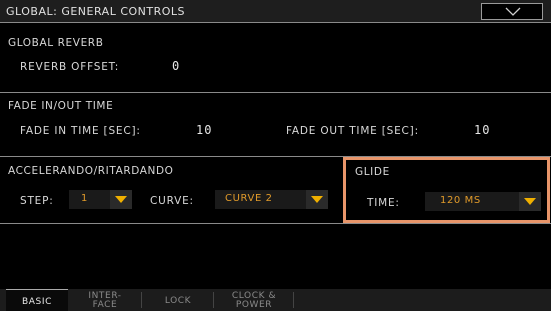 This screenshot has height=311, width=551. What do you see at coordinates (61, 106) in the screenshot?
I see `fade-time-title: FADE IN/OUT TIME` at bounding box center [61, 106].